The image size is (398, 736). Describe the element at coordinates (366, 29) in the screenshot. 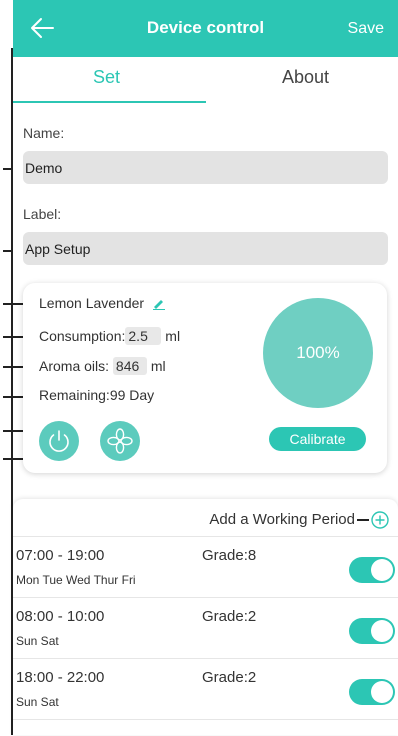

I see `save-button: Save` at that location.